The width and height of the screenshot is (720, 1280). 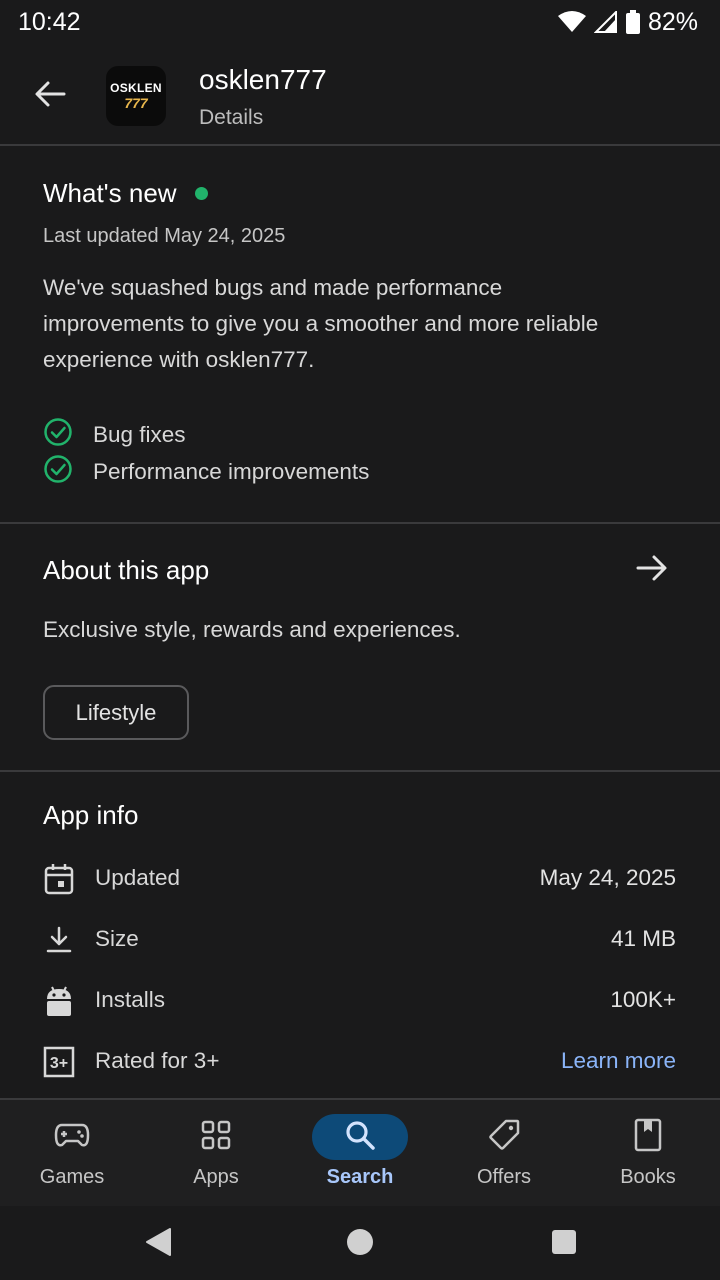 What do you see at coordinates (360, 22) in the screenshot?
I see `status-bar: 10:42 82%` at bounding box center [360, 22].